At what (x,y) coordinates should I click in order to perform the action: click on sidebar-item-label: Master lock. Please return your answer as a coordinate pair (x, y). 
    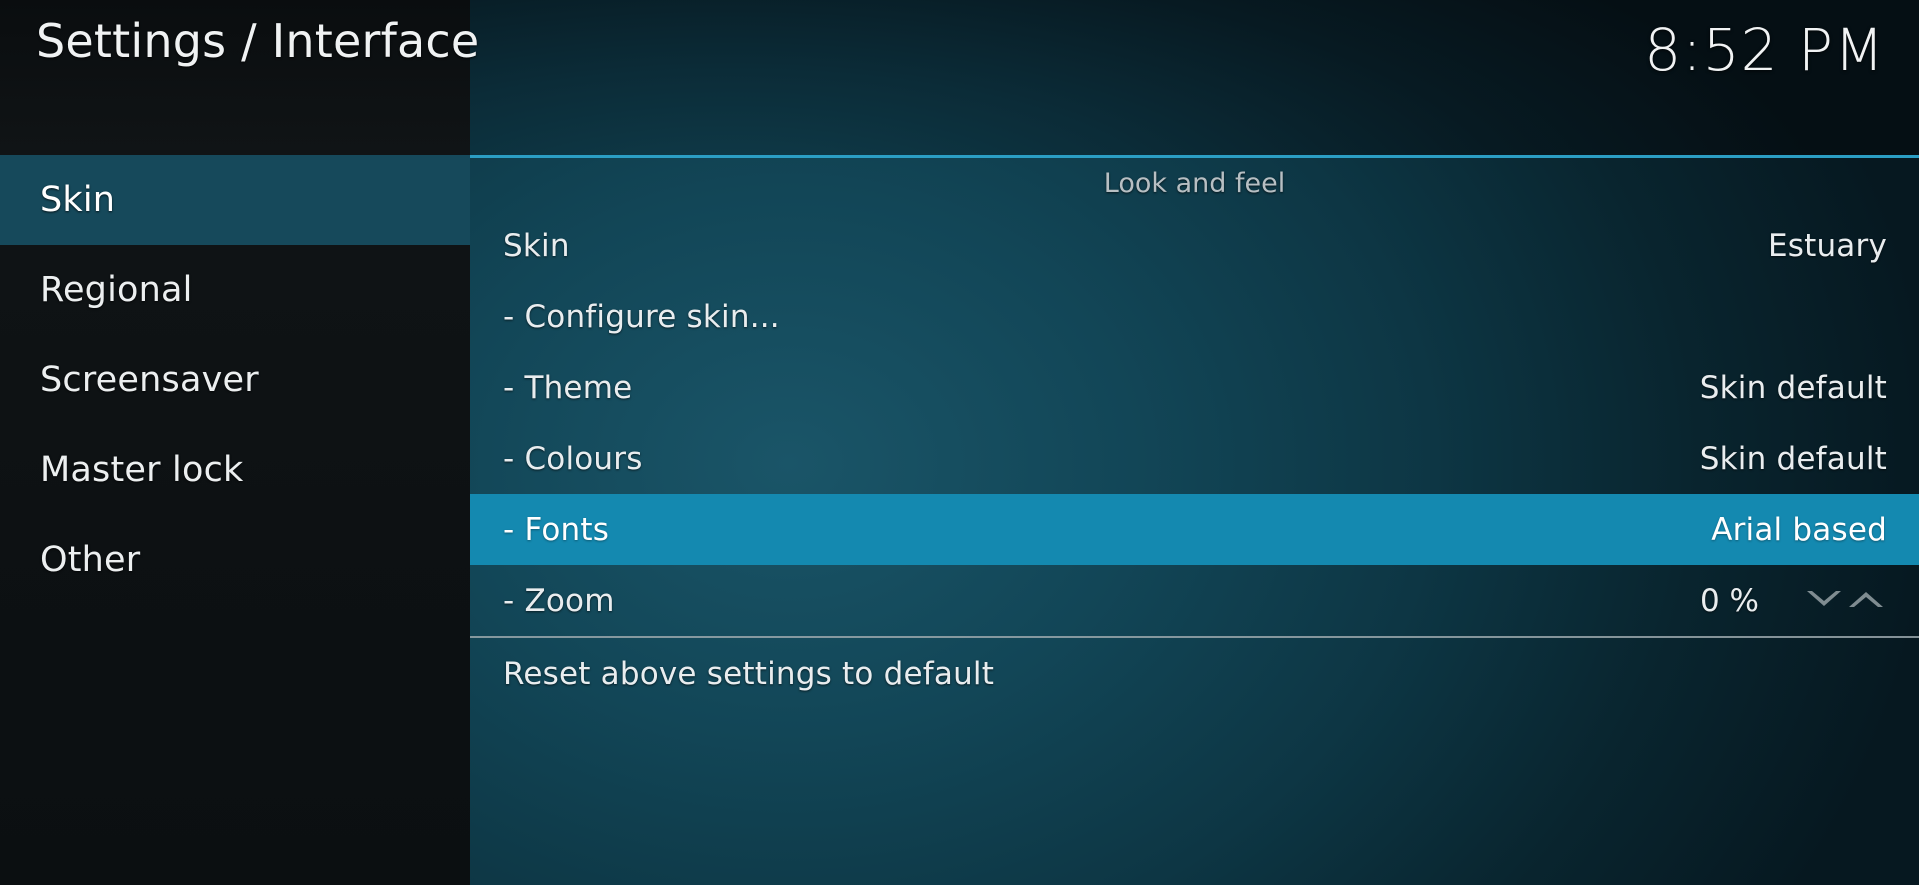
    Looking at the image, I should click on (142, 470).